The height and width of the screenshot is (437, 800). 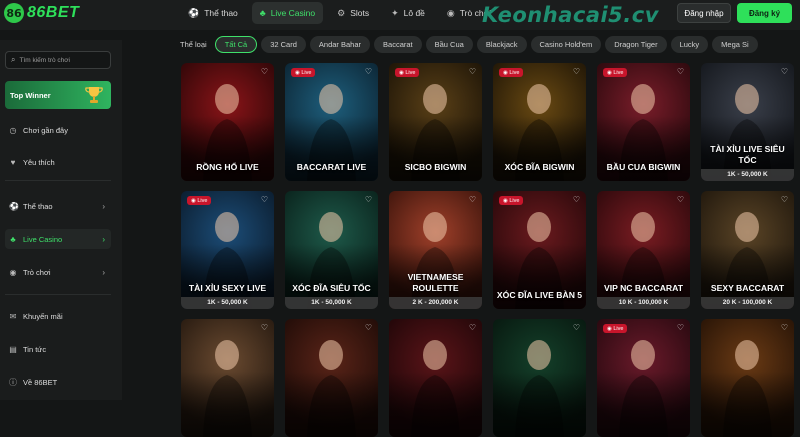 What do you see at coordinates (566, 44) in the screenshot?
I see `filter-chip: Casino Hold'em` at bounding box center [566, 44].